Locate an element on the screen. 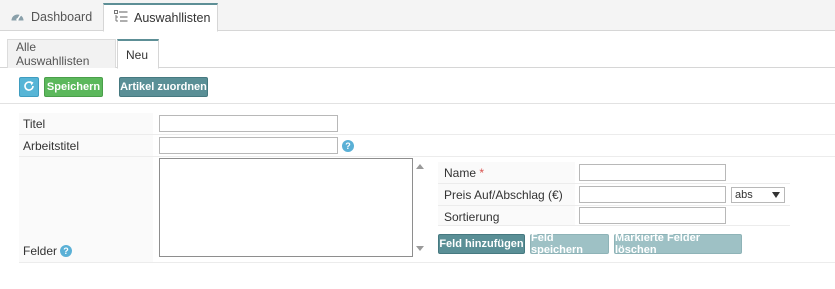  worktitle-help-icon: ? is located at coordinates (348, 146).